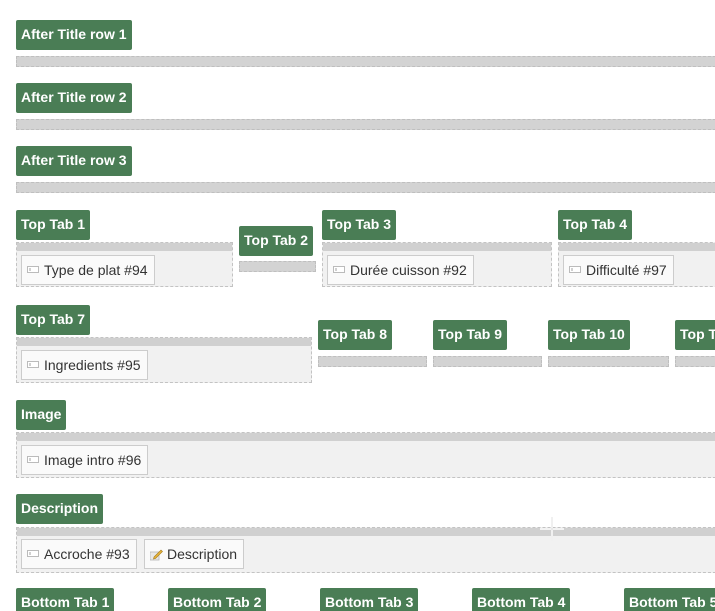  I want to click on field-ingredients: Ingredients #95, so click(84, 365).